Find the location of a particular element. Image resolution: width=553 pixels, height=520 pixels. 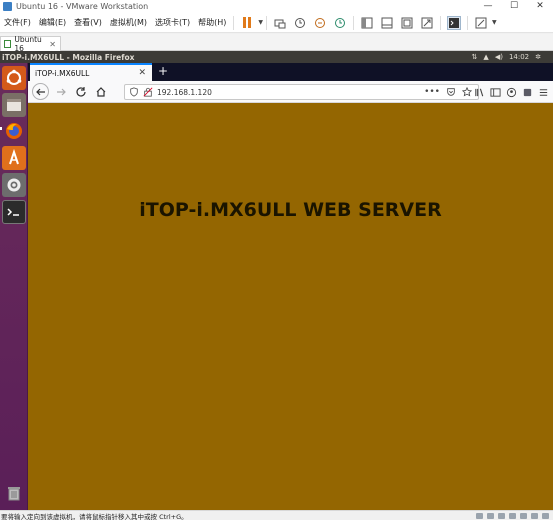

home-button is located at coordinates (101, 92).